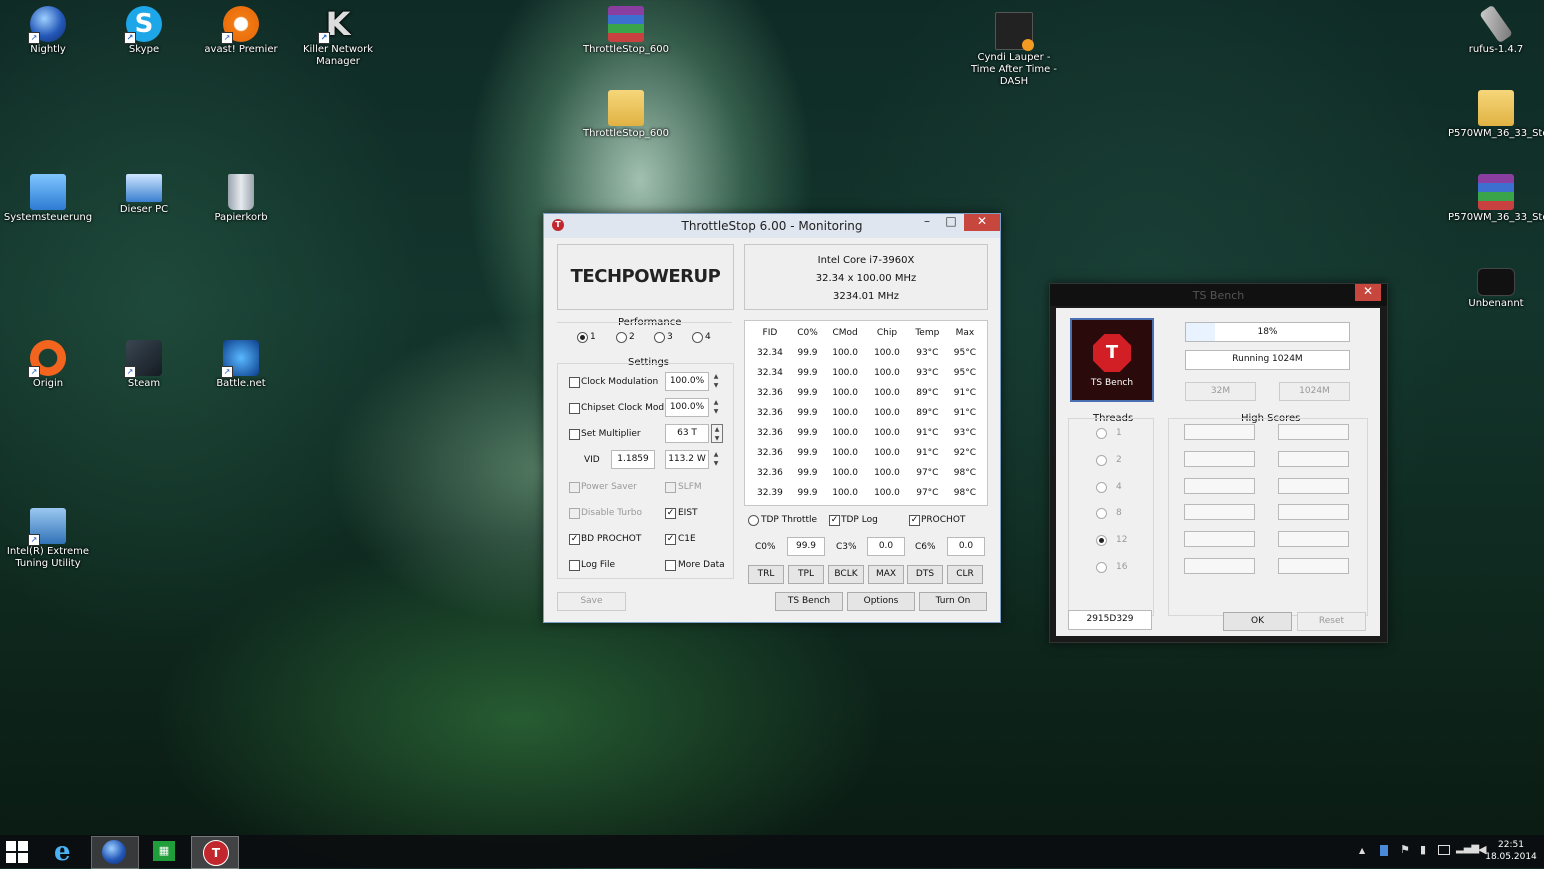 Image resolution: width=1544 pixels, height=869 pixels. Describe the element at coordinates (866, 353) in the screenshot. I see `table-row: 32.34 99.9 100.0 100.0 93°C 95°C` at that location.